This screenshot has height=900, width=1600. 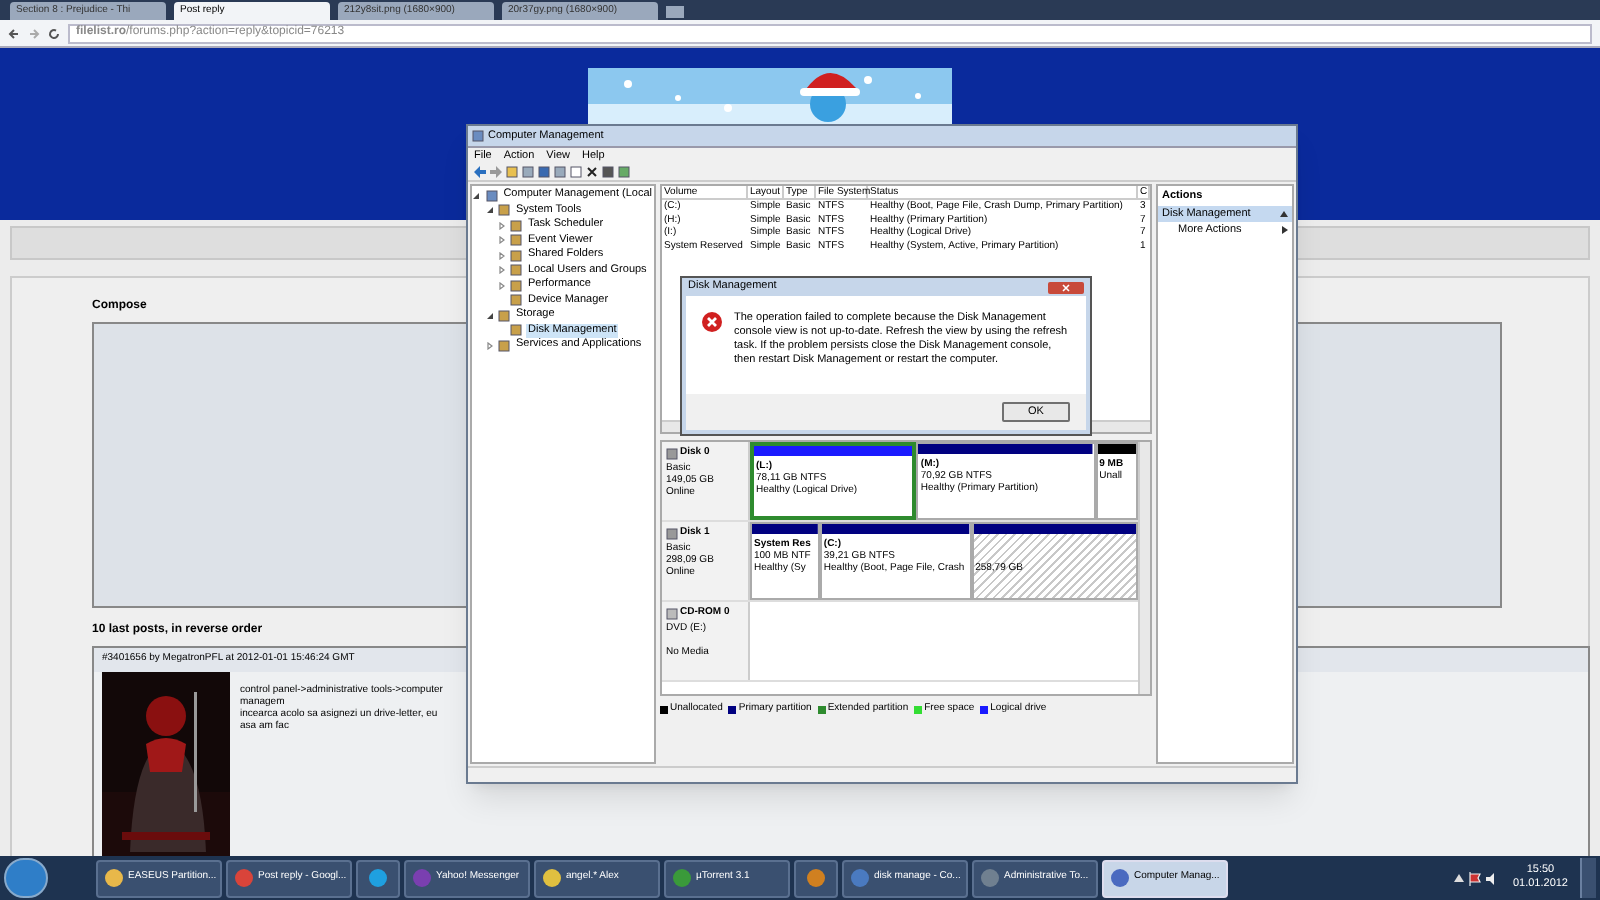 I want to click on x-icon, so click(x=592, y=172).